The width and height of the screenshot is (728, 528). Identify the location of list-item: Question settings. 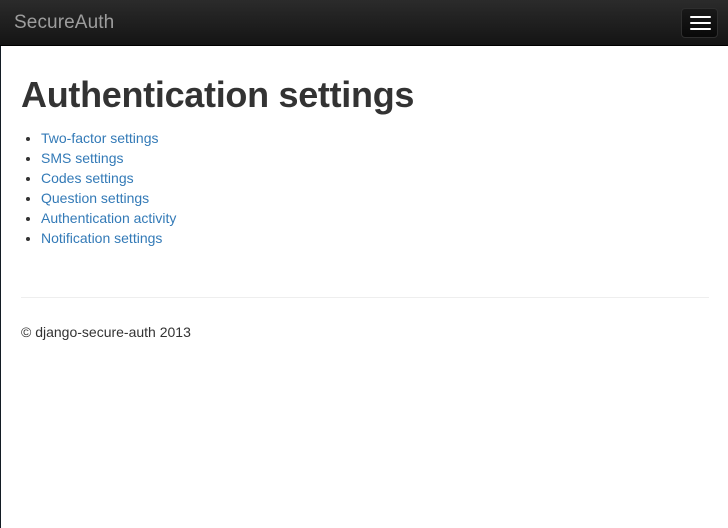
(108, 198).